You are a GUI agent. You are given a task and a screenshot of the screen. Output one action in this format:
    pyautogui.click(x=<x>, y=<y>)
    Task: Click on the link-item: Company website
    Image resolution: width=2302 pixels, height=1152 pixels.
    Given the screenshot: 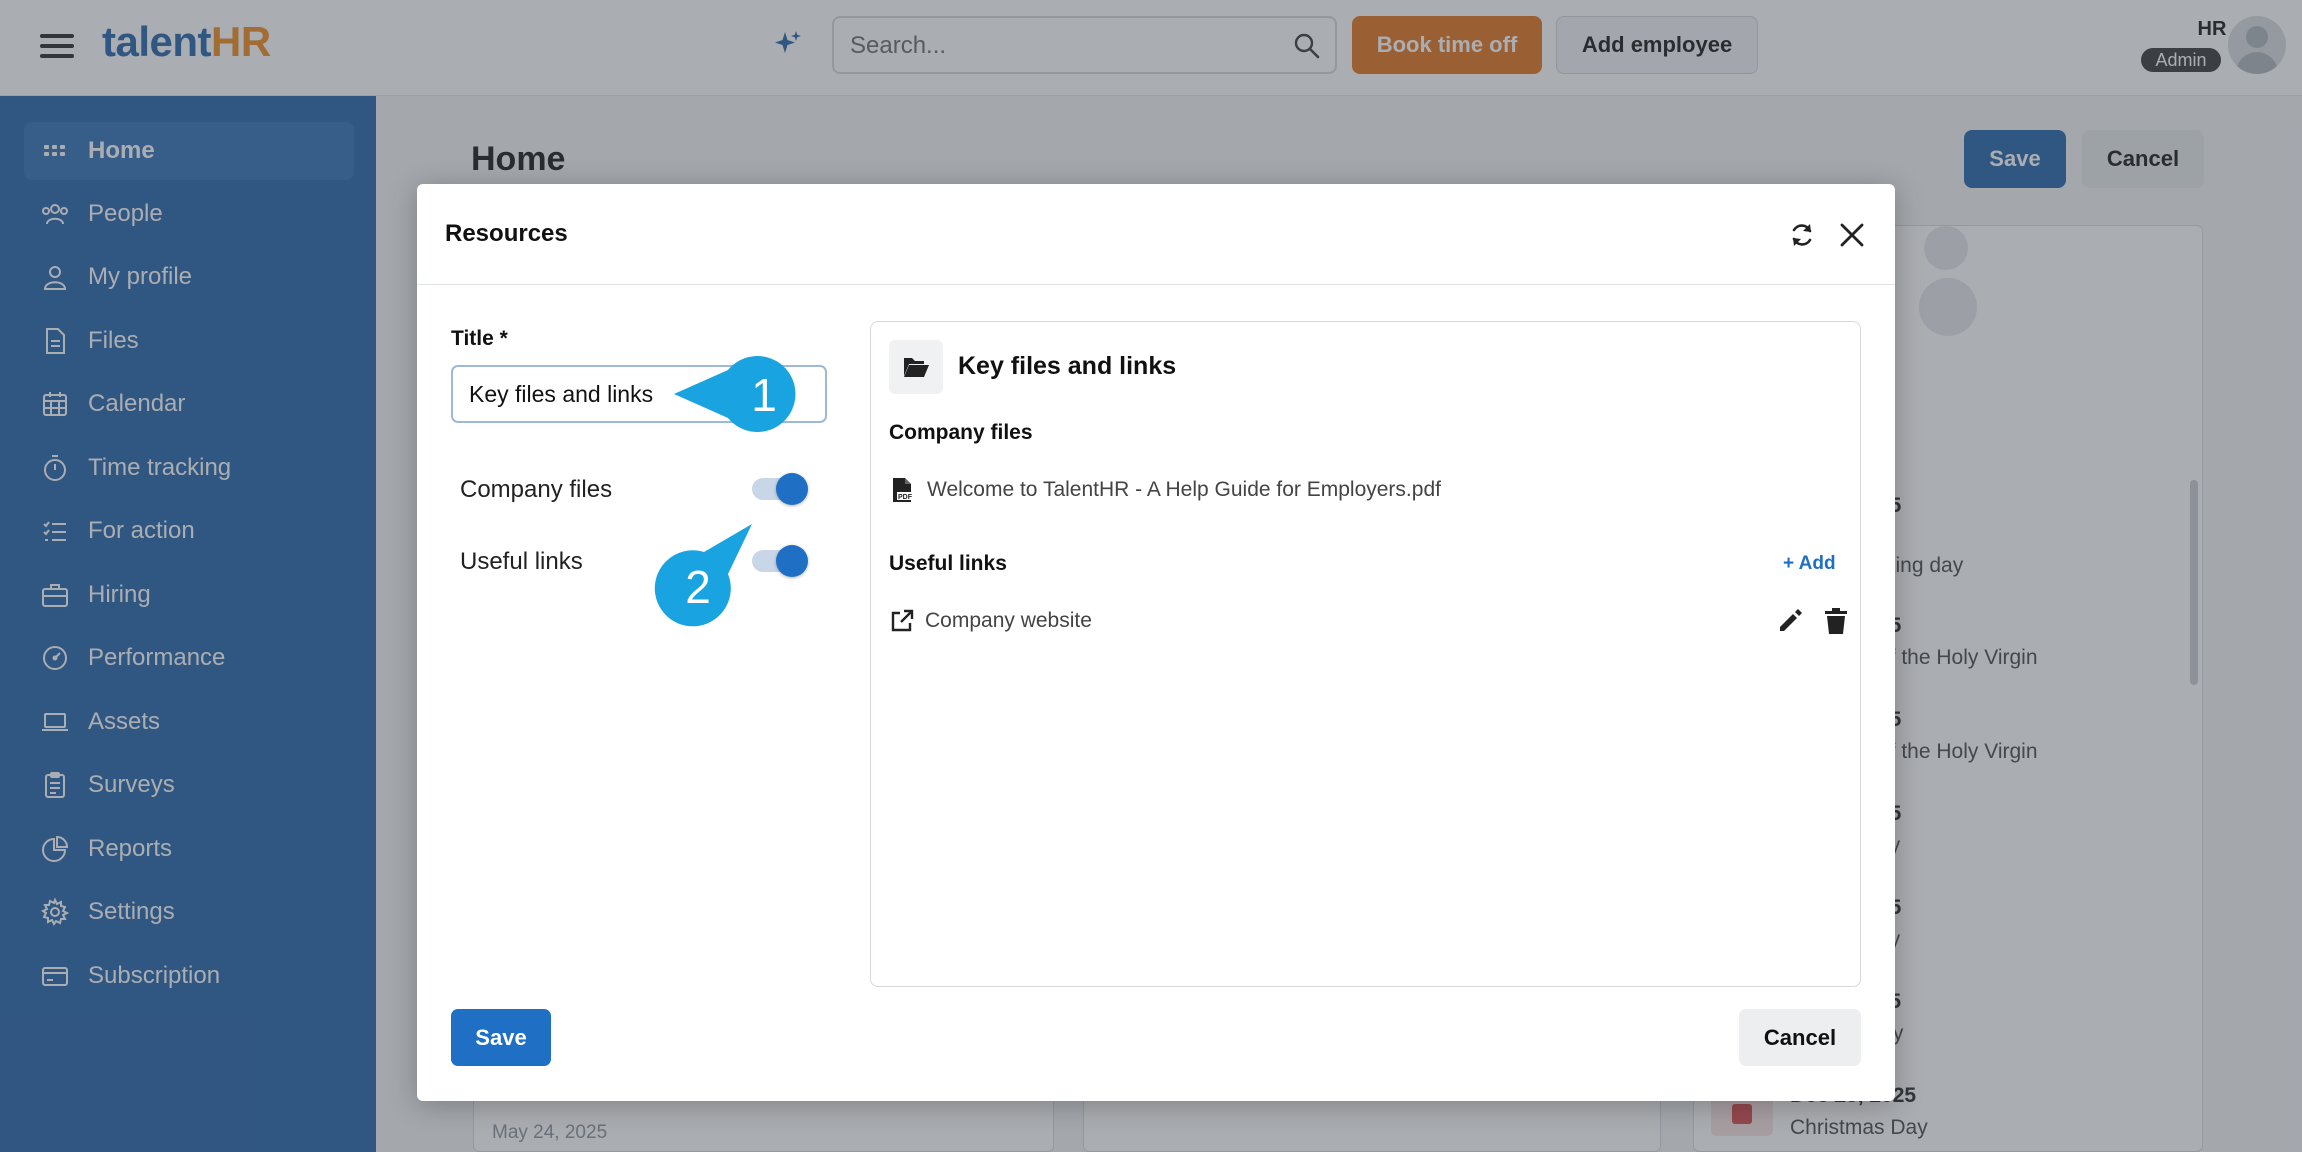 What is the action you would take?
    pyautogui.click(x=990, y=621)
    